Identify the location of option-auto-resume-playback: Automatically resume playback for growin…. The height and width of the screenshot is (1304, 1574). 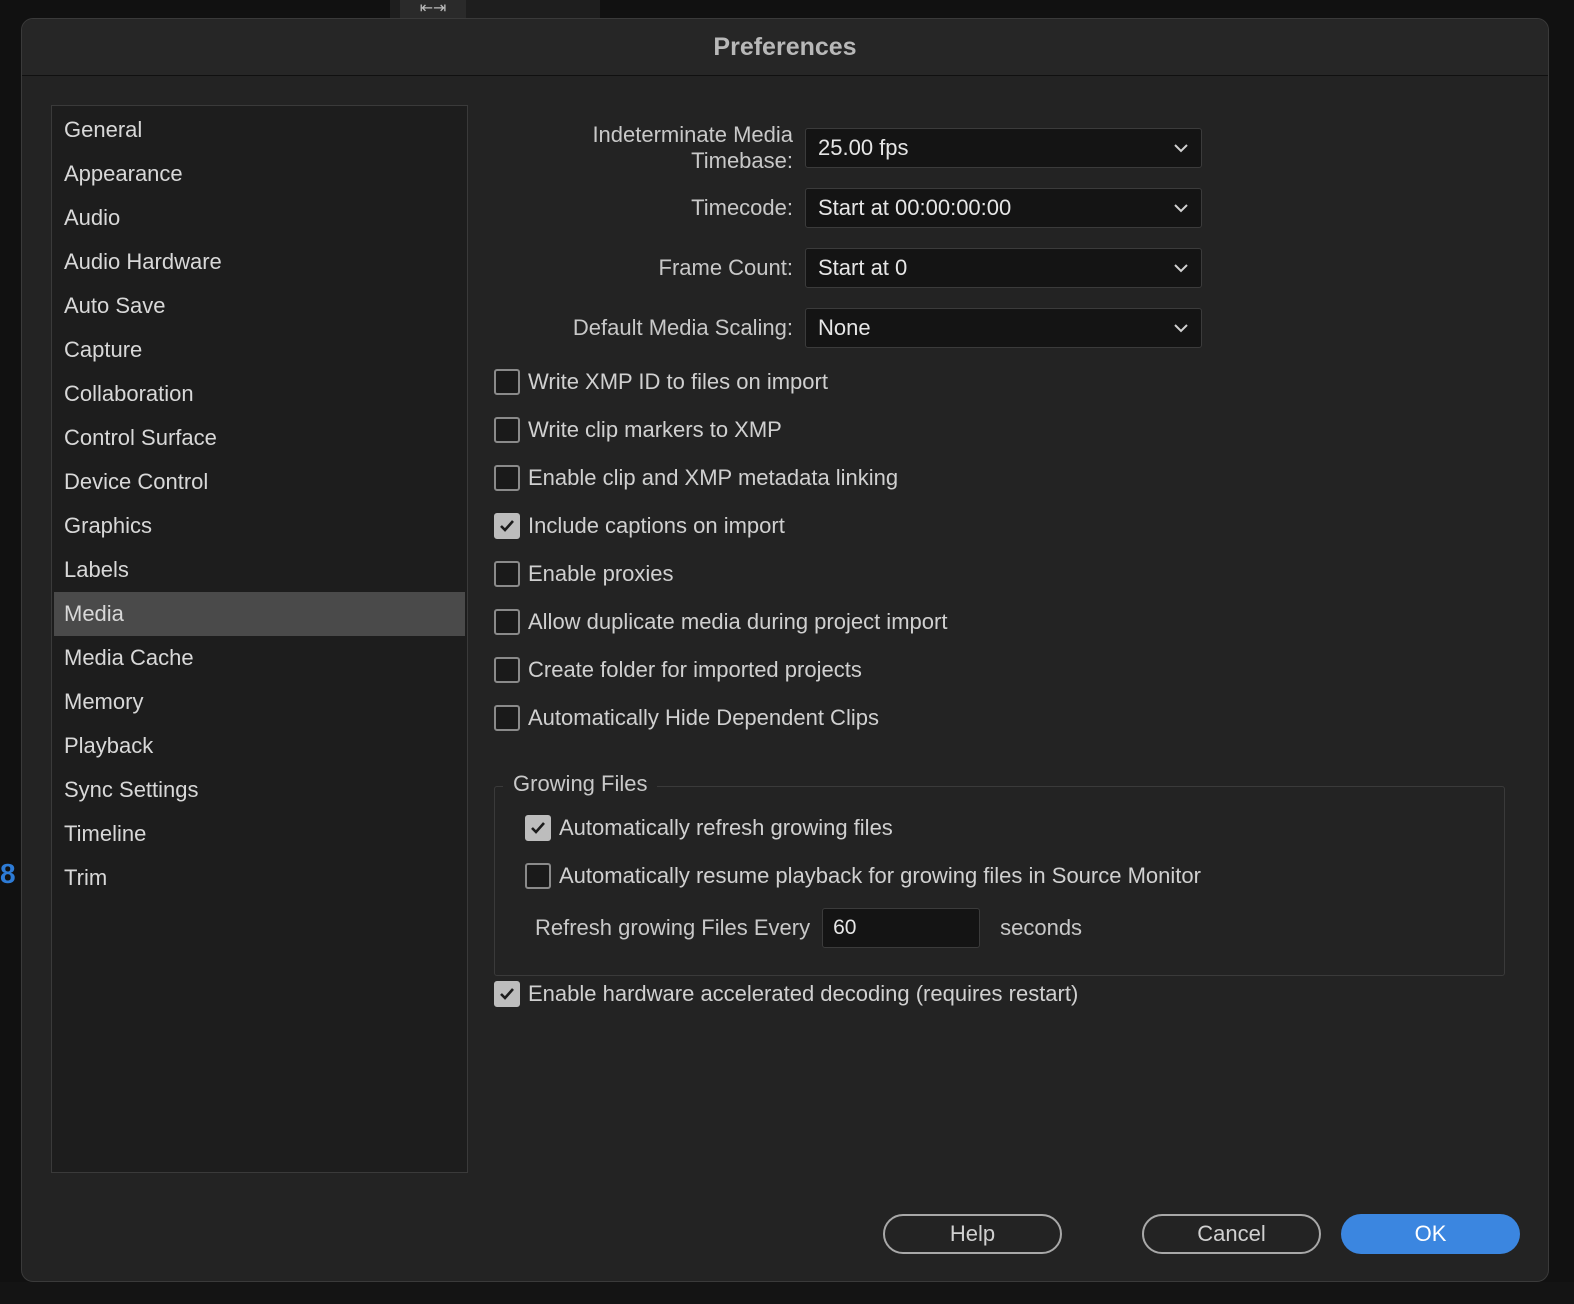
(863, 876).